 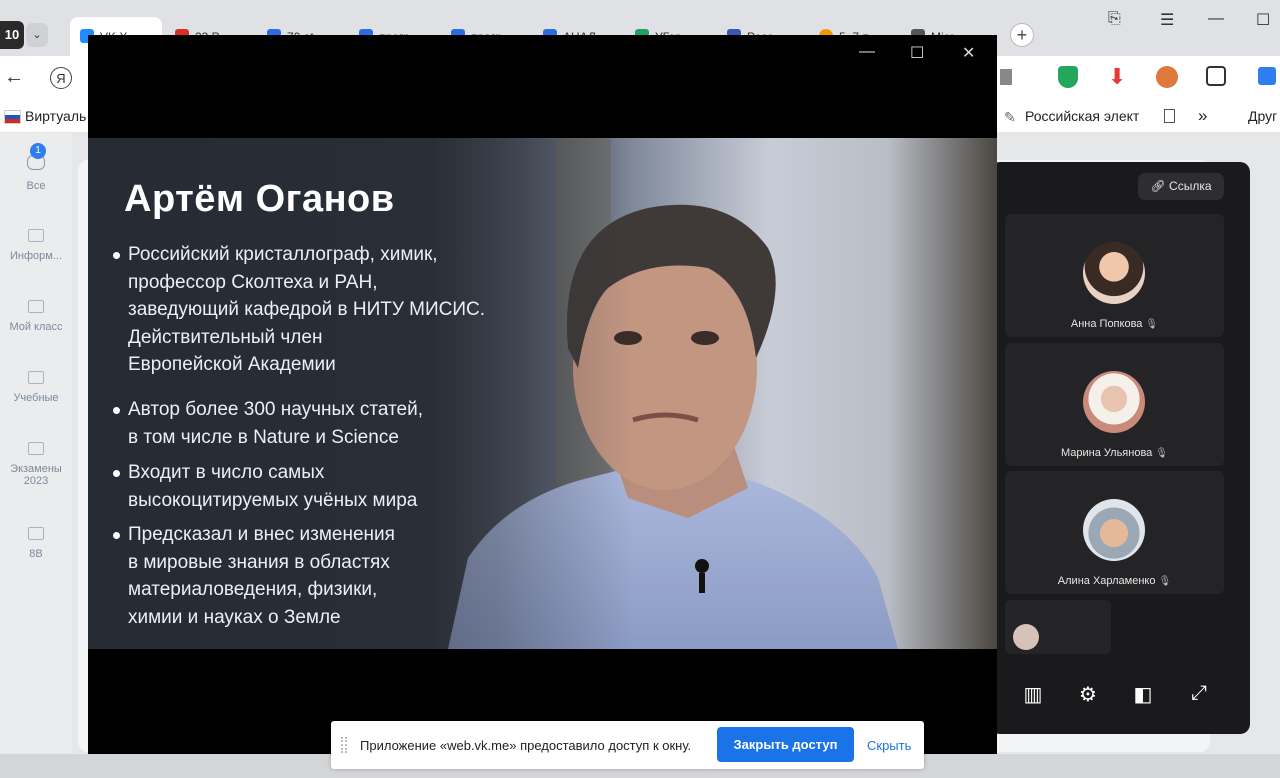 I want to click on window-minimize-icon: —, so click(x=867, y=52).